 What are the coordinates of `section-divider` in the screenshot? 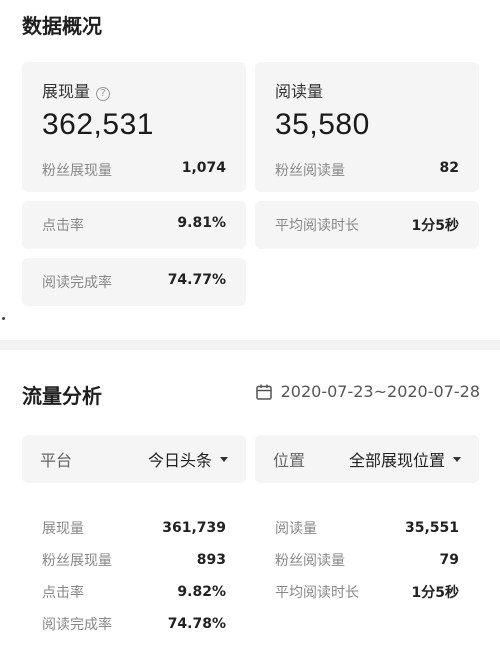 It's located at (250, 345).